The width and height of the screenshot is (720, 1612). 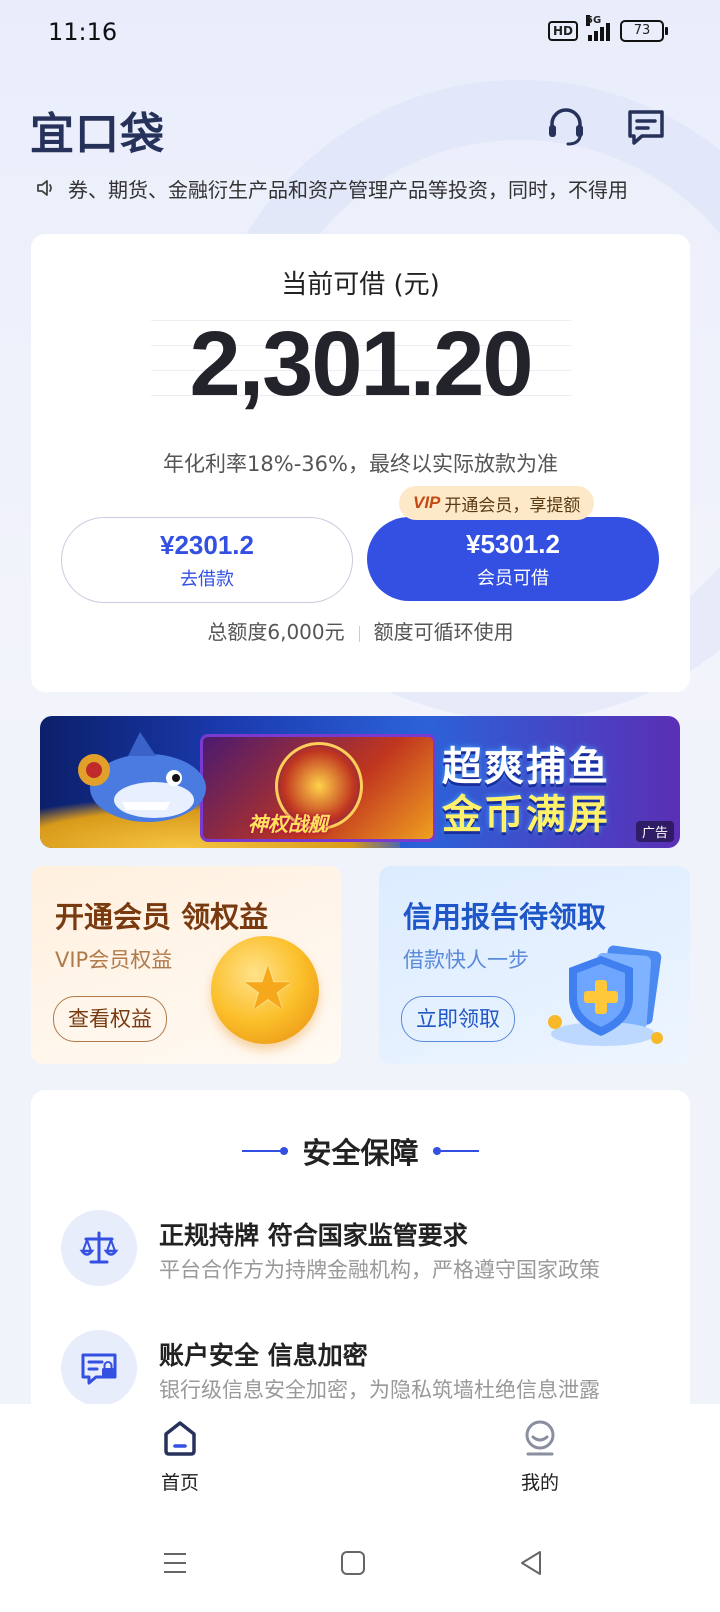 I want to click on bottom-nav: 首页 我的, so click(x=360, y=1459).